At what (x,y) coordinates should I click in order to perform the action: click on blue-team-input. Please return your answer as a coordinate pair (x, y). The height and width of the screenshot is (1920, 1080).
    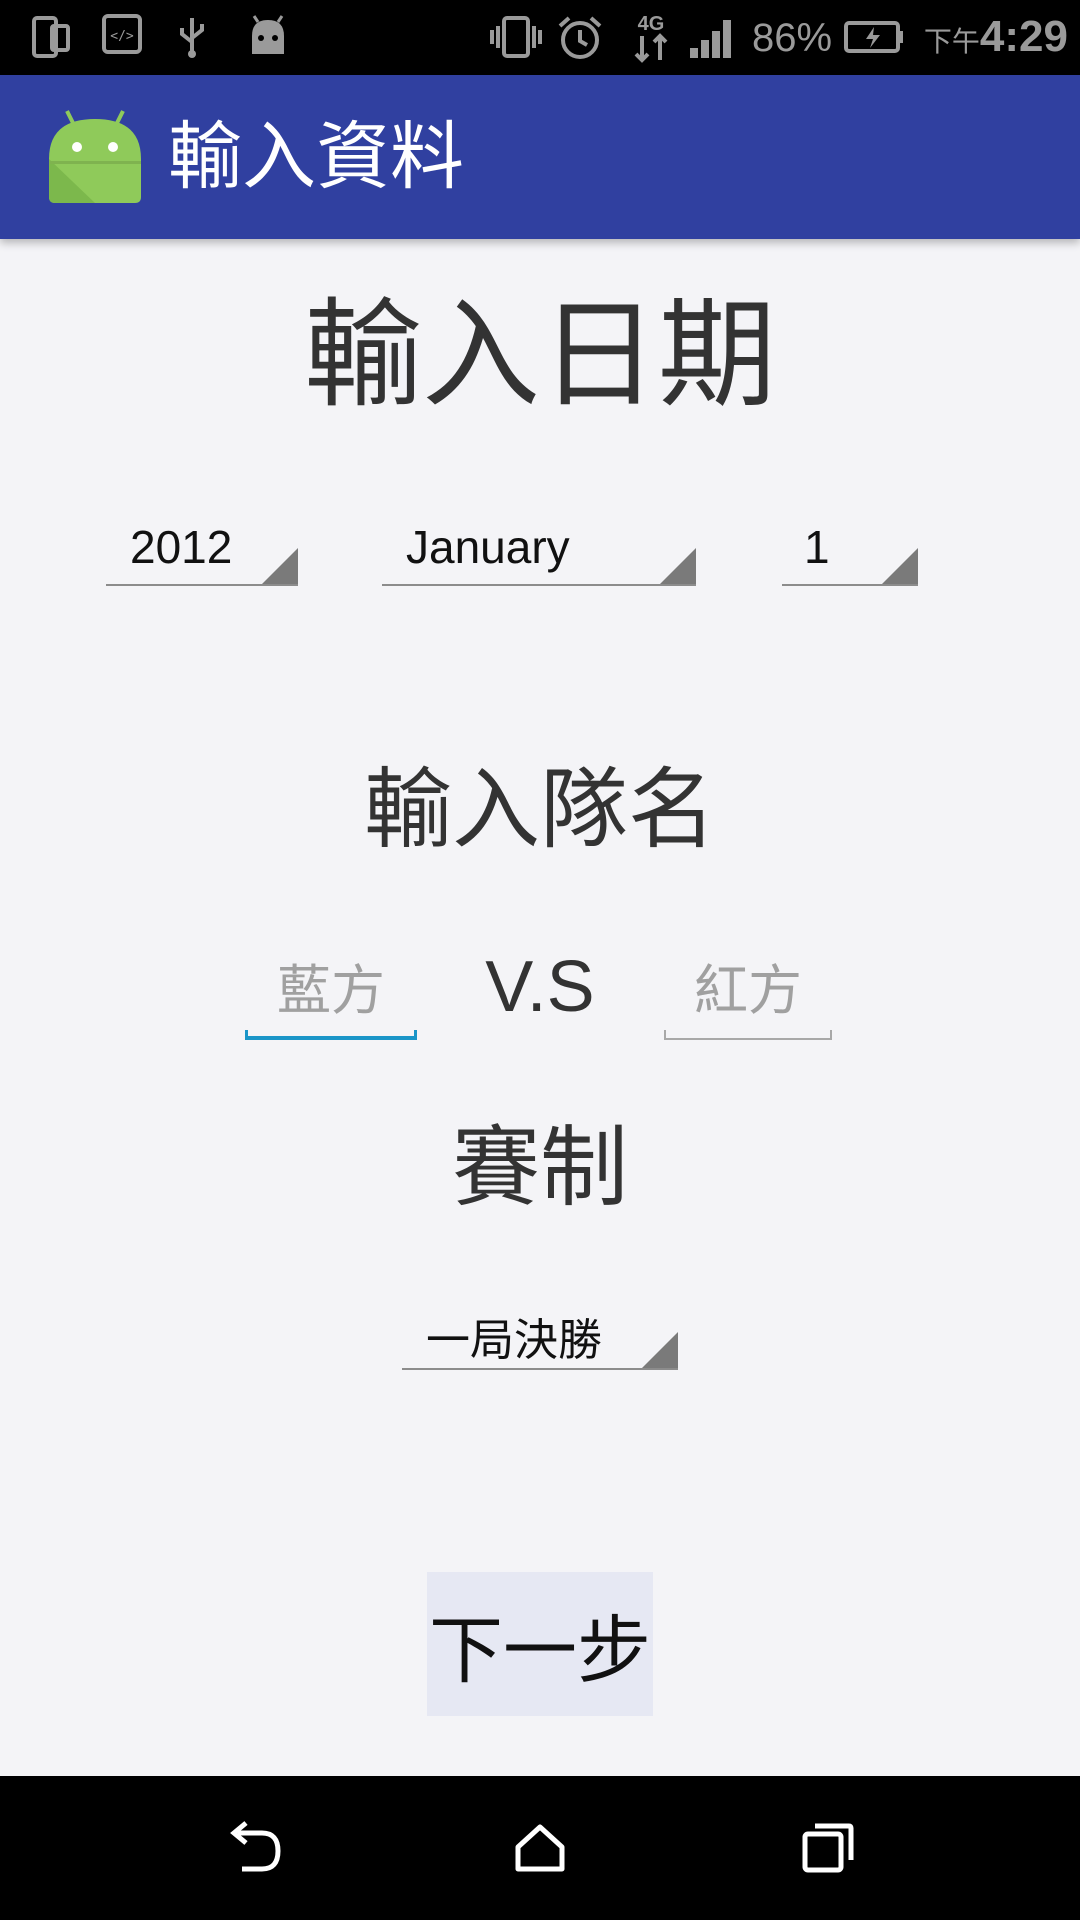
    Looking at the image, I should click on (331, 990).